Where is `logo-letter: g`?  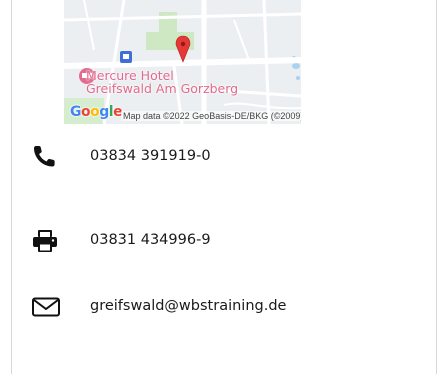
logo-letter: g is located at coordinates (104, 112).